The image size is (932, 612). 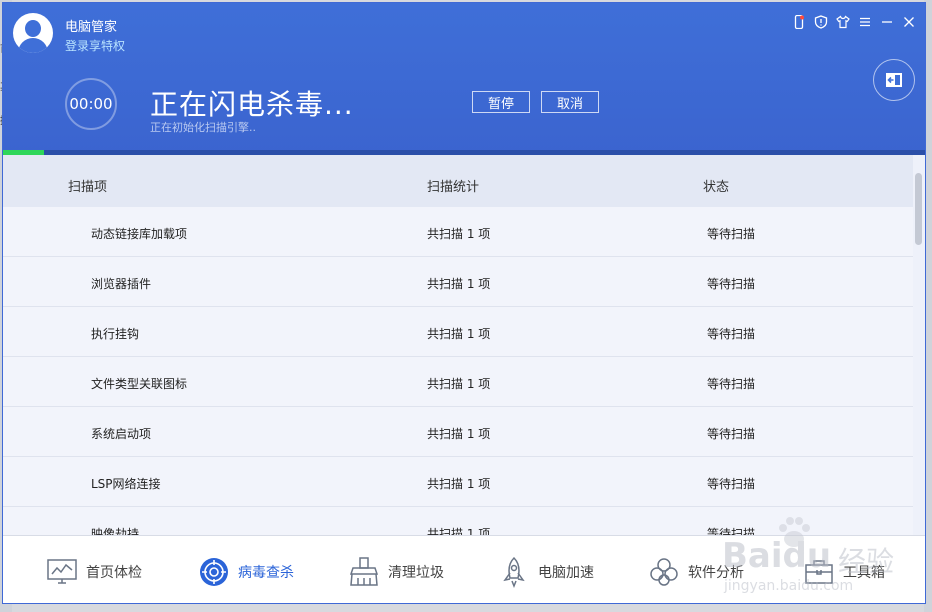 I want to click on column-header-count: 扫描统计, so click(x=453, y=187).